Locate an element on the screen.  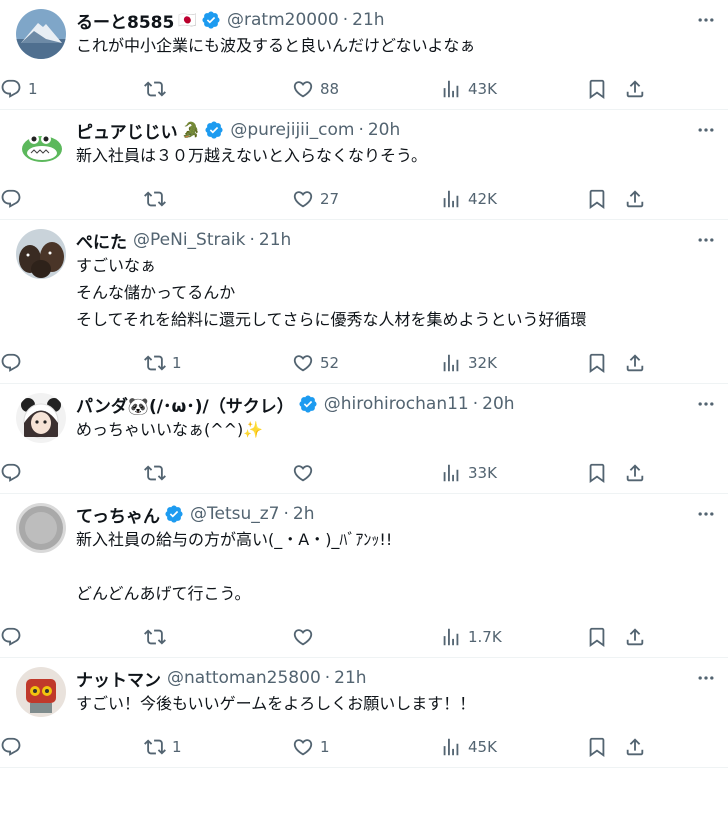
display-name: ナットマン is located at coordinates (118, 678).